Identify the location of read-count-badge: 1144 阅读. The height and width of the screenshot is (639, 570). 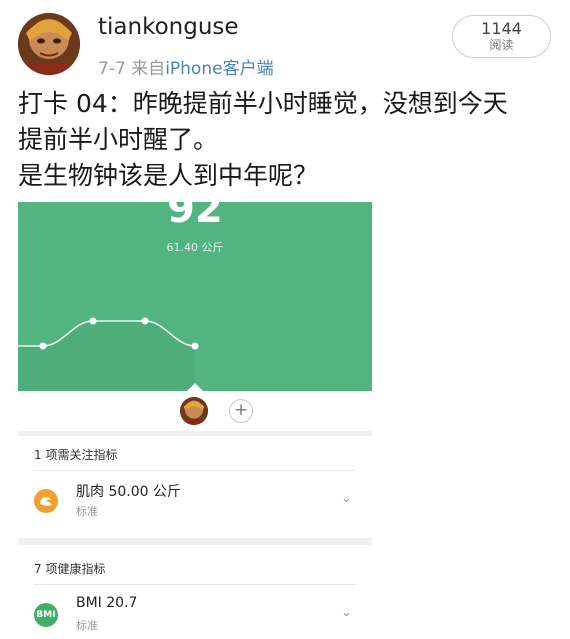
(501, 36).